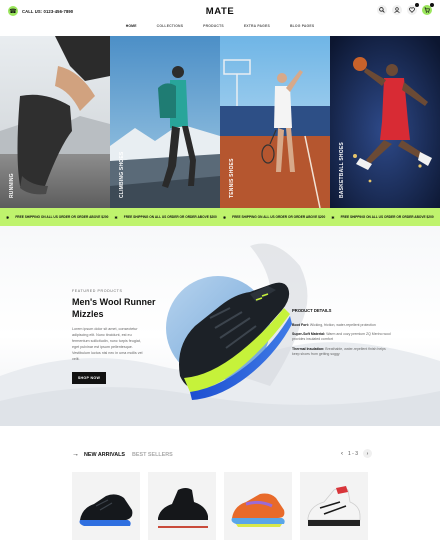 The width and height of the screenshot is (440, 540). Describe the element at coordinates (213, 26) in the screenshot. I see `nav-products: PRODUCTS` at that location.